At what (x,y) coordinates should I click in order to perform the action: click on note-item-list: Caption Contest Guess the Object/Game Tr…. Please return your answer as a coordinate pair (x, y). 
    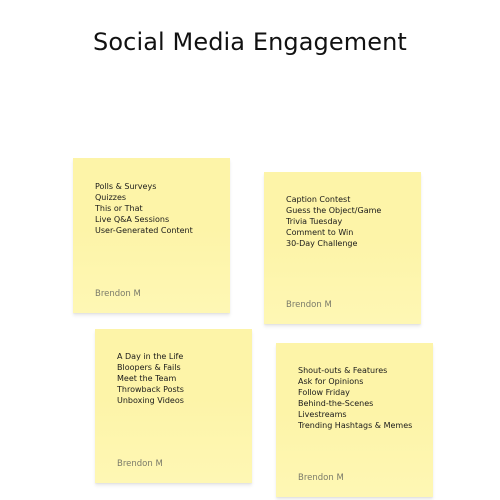
    Looking at the image, I should click on (333, 221).